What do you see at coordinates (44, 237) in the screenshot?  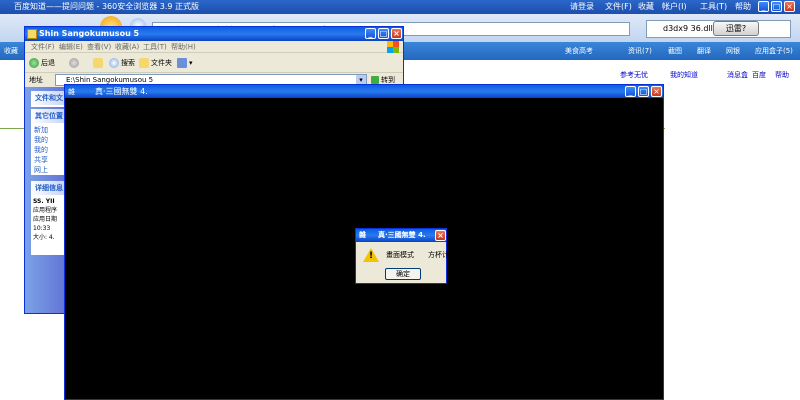 I see `details-size: 大小: 4.` at bounding box center [44, 237].